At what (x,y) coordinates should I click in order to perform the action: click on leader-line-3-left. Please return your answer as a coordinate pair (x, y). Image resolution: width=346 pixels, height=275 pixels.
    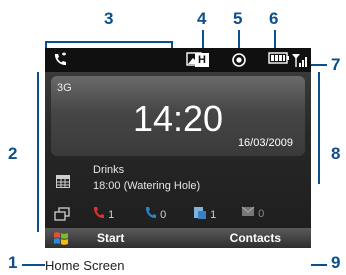
    Looking at the image, I should click on (46, 44).